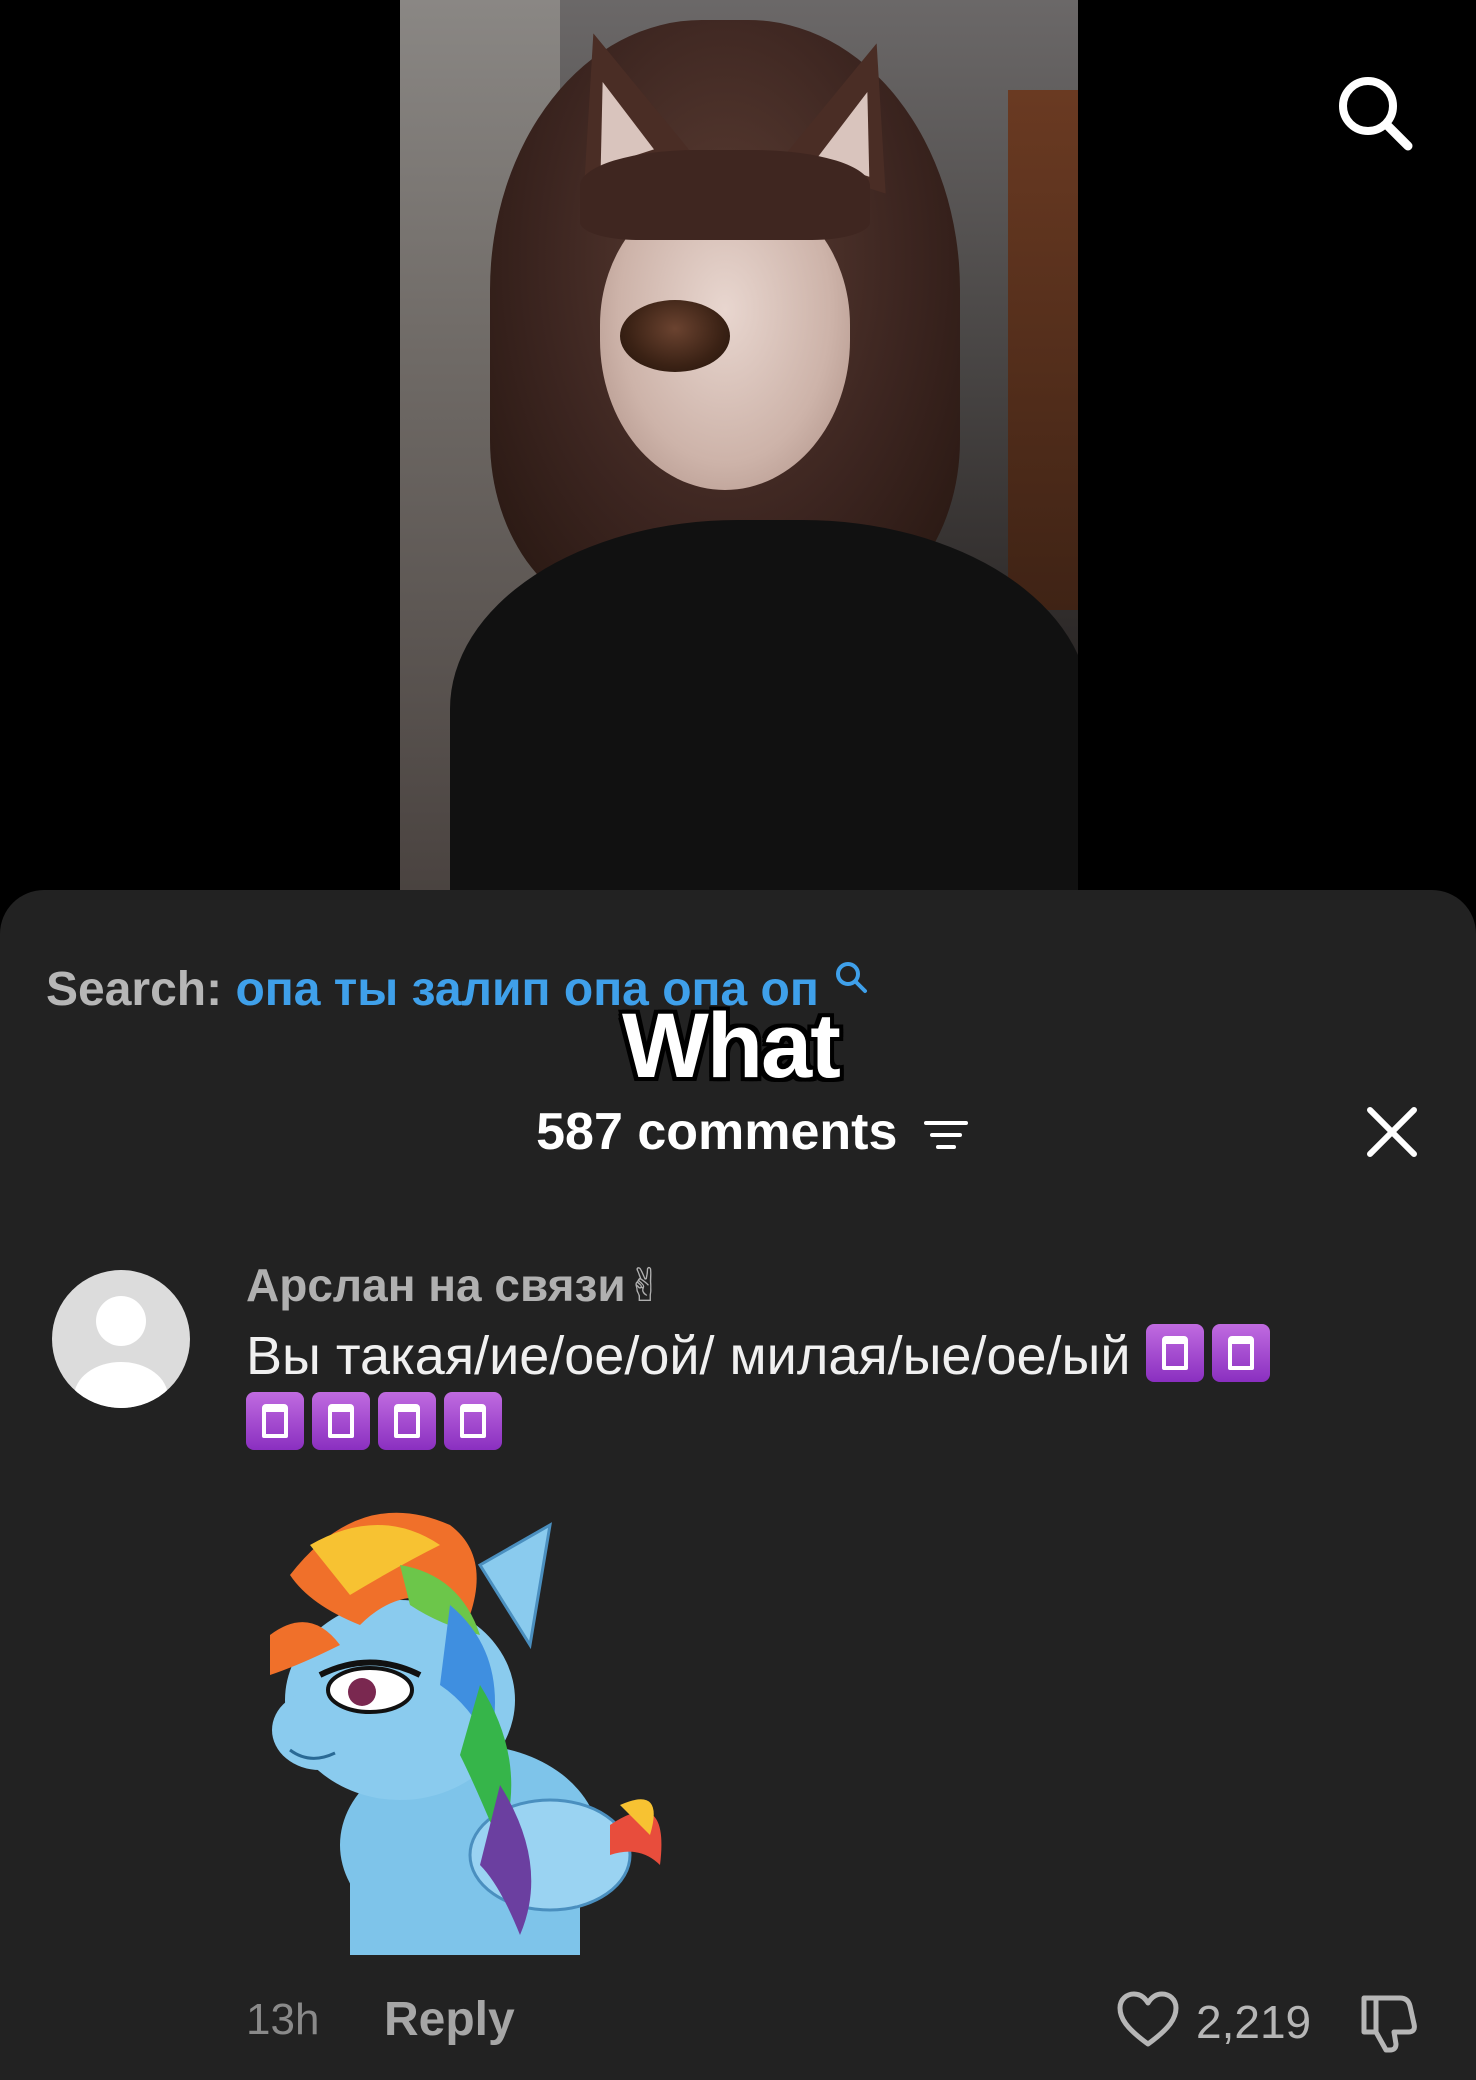 This screenshot has height=2080, width=1476. What do you see at coordinates (688, 1356) in the screenshot?
I see `comment-text-content: Вы такая/ие/ое/ой/ милая/ые/ое/ый` at bounding box center [688, 1356].